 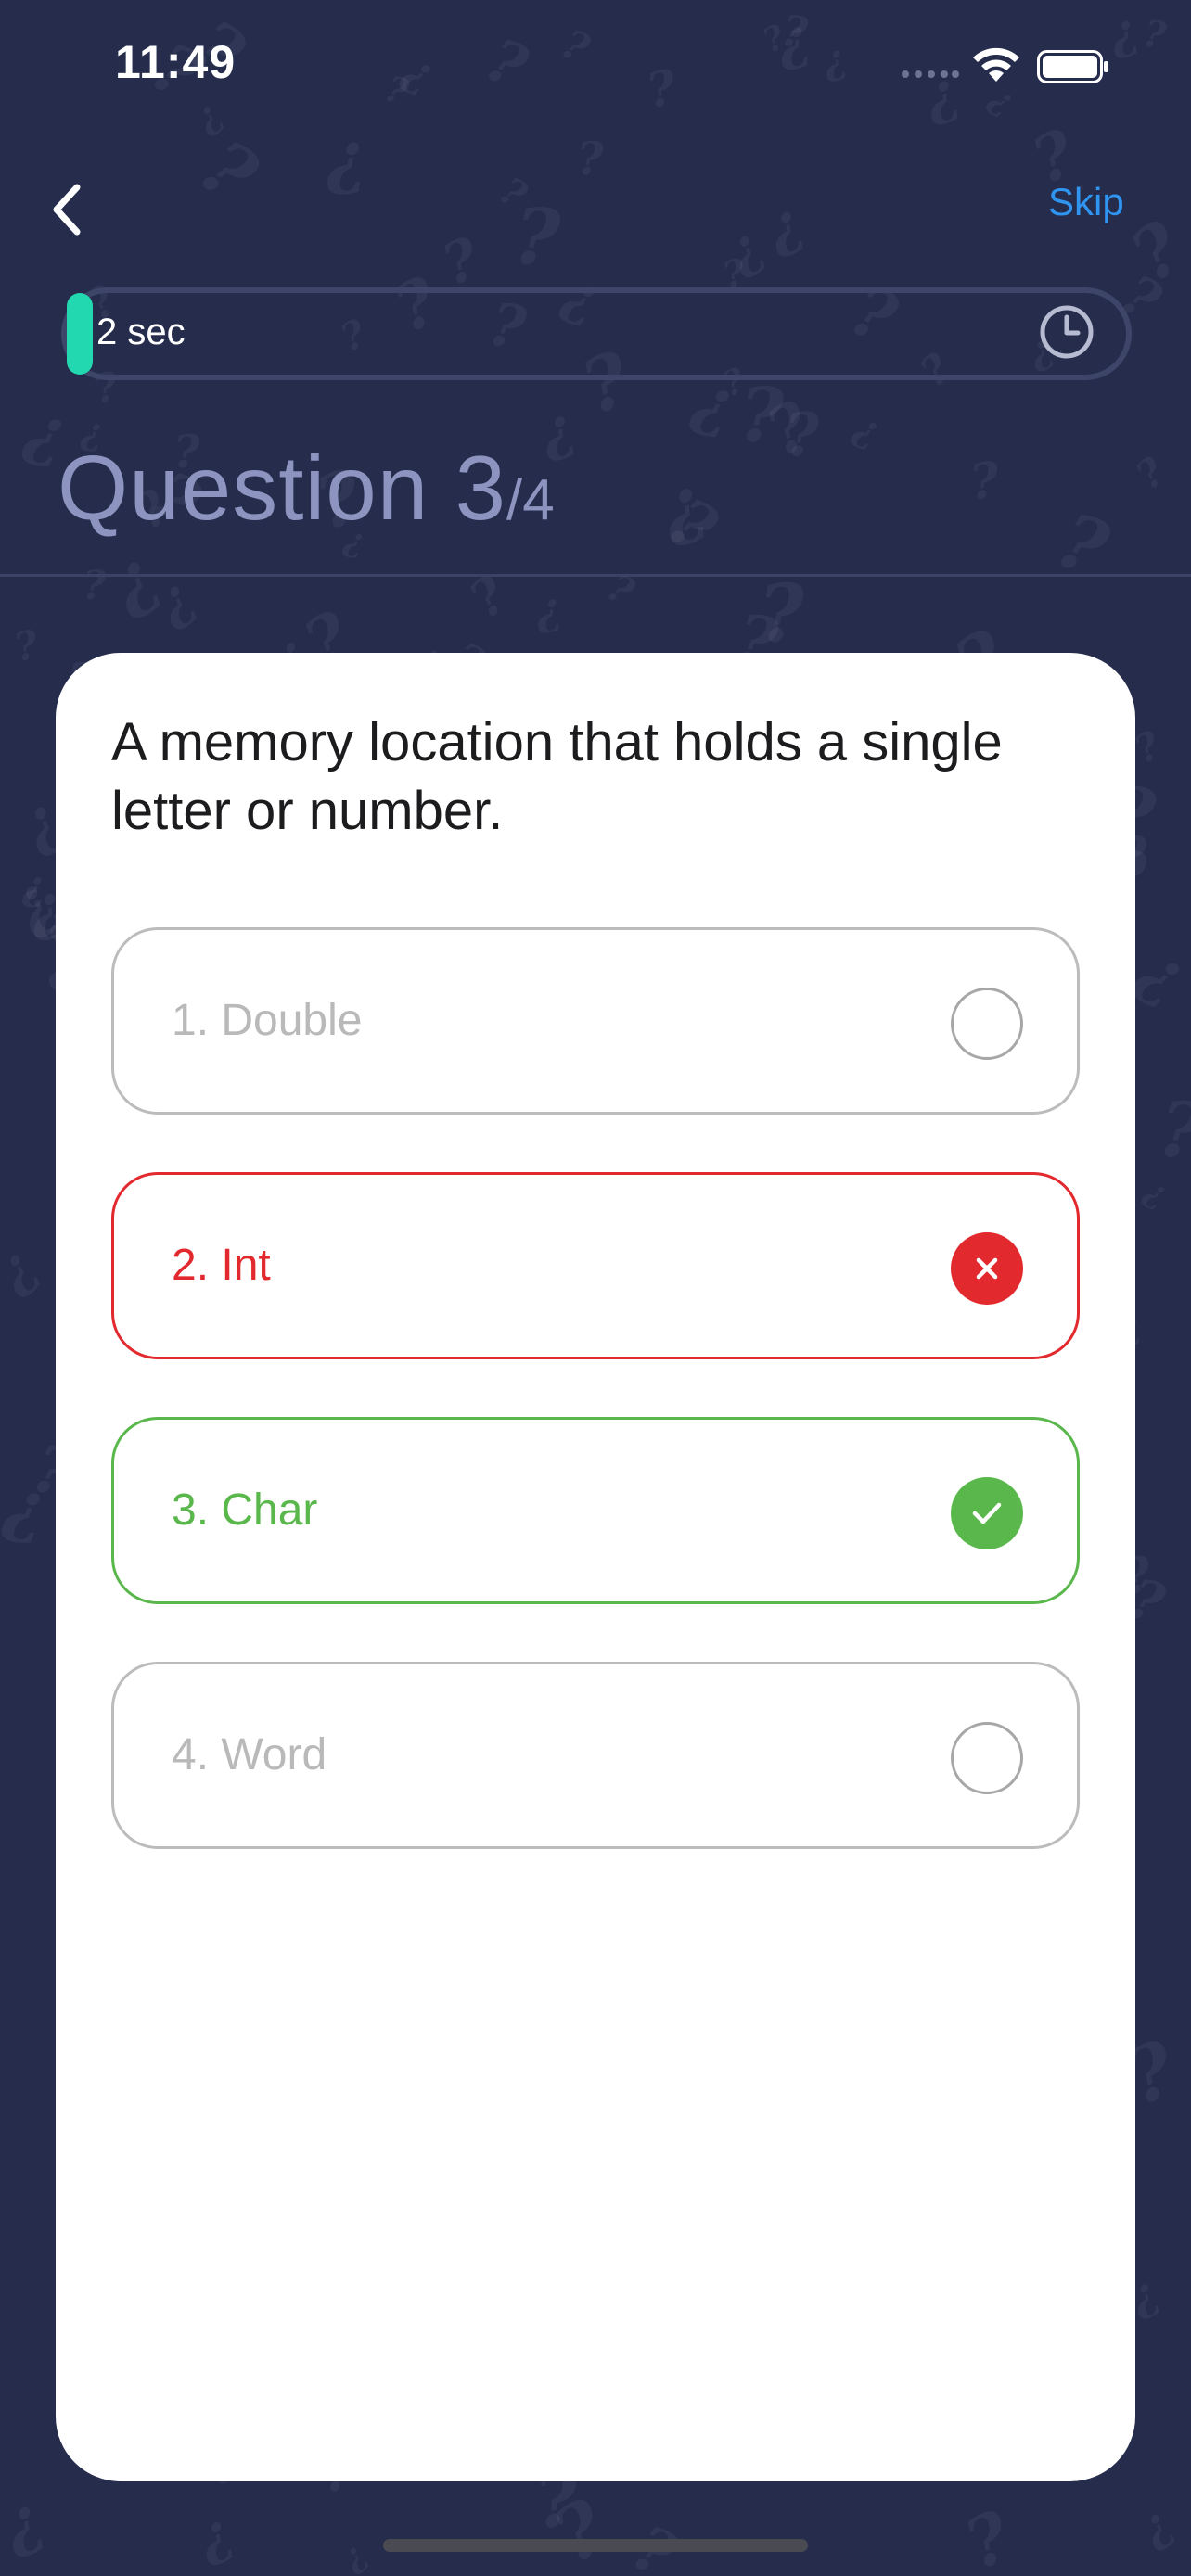 I want to click on timer-progress-fill, so click(x=80, y=334).